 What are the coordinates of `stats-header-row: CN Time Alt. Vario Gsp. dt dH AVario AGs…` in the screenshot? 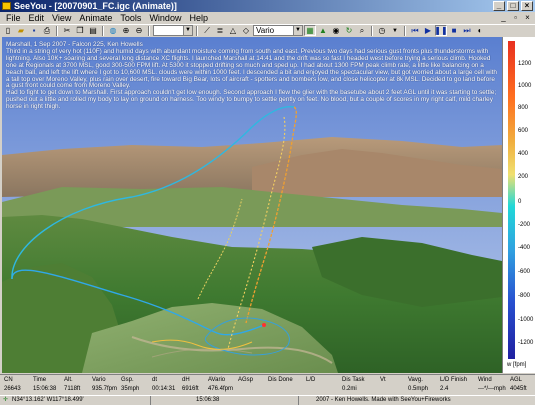 It's located at (267, 380).